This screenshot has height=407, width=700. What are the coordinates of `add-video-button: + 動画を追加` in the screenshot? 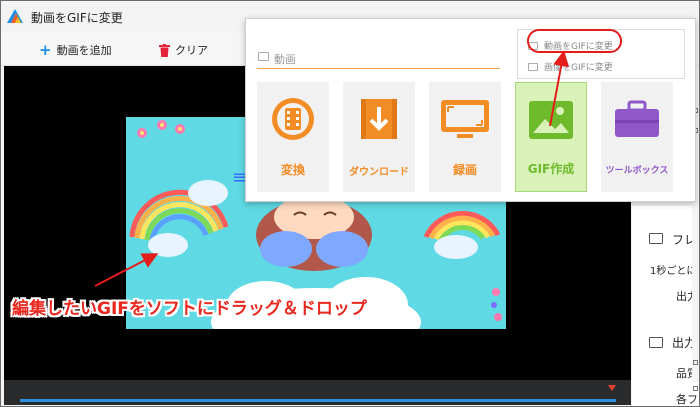 It's located at (75, 50).